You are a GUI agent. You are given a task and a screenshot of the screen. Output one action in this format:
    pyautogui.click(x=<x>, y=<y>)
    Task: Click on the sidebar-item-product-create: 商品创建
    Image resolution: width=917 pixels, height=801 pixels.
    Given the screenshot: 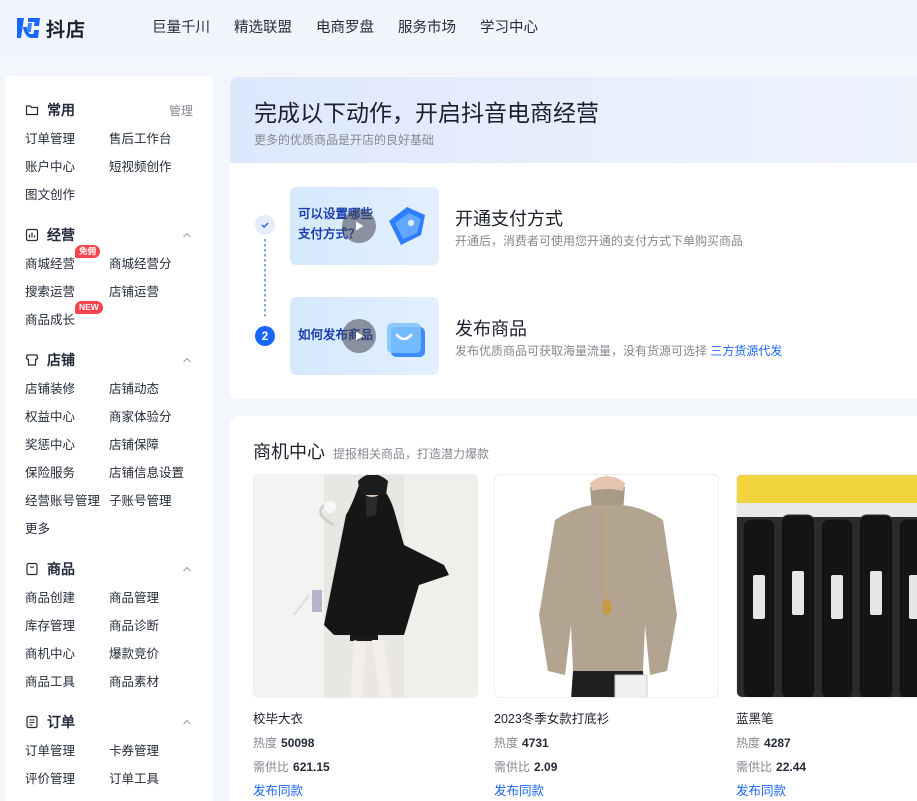 What is the action you would take?
    pyautogui.click(x=67, y=598)
    